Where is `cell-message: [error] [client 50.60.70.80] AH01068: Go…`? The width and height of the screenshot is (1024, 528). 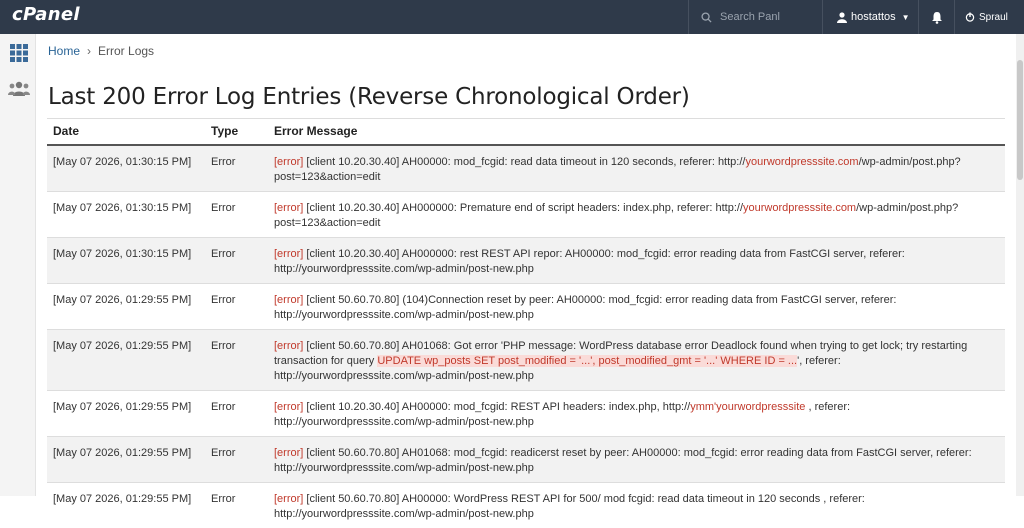
cell-message: [error] [client 50.60.70.80] AH01068: Go… is located at coordinates (636, 360).